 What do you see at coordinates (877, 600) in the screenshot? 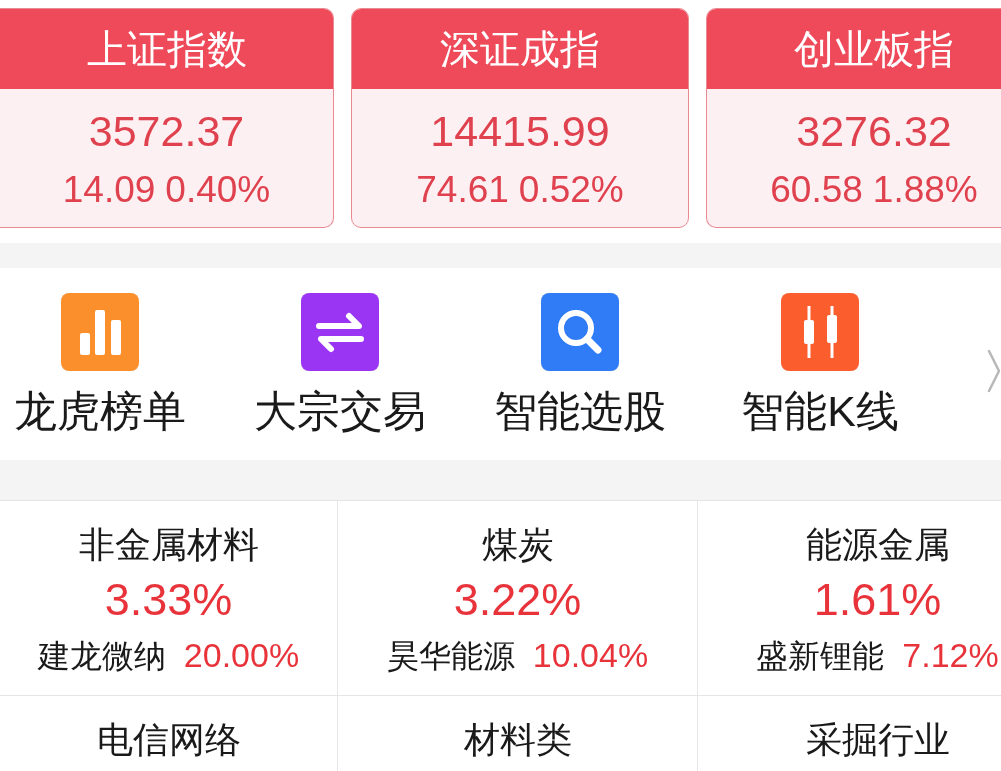
I see `sector-change-percent: 1.61%` at bounding box center [877, 600].